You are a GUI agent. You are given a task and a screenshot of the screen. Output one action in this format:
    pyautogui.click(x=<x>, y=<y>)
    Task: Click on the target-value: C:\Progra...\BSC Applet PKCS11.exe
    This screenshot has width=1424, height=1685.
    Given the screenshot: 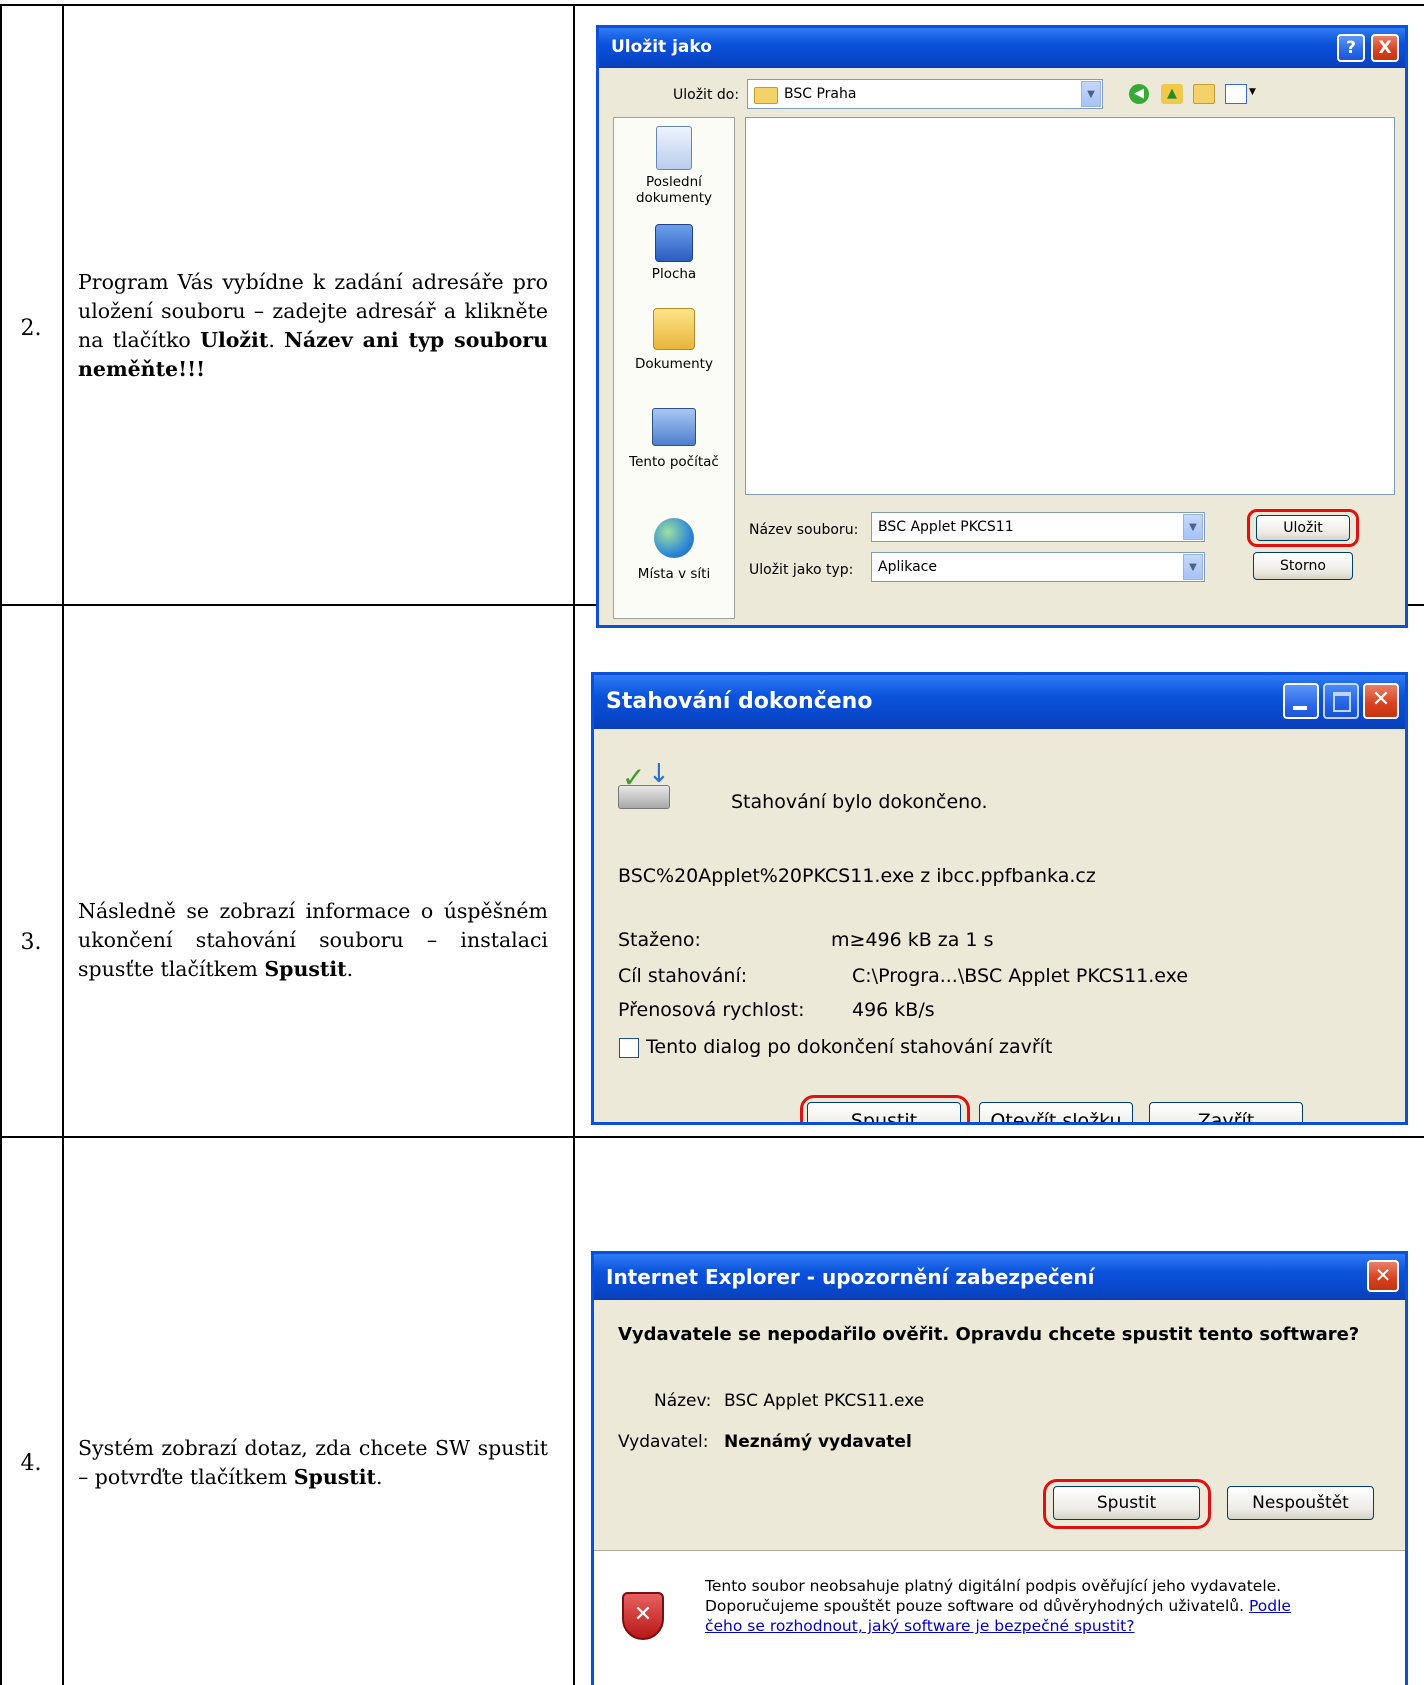 What is the action you would take?
    pyautogui.click(x=1020, y=976)
    